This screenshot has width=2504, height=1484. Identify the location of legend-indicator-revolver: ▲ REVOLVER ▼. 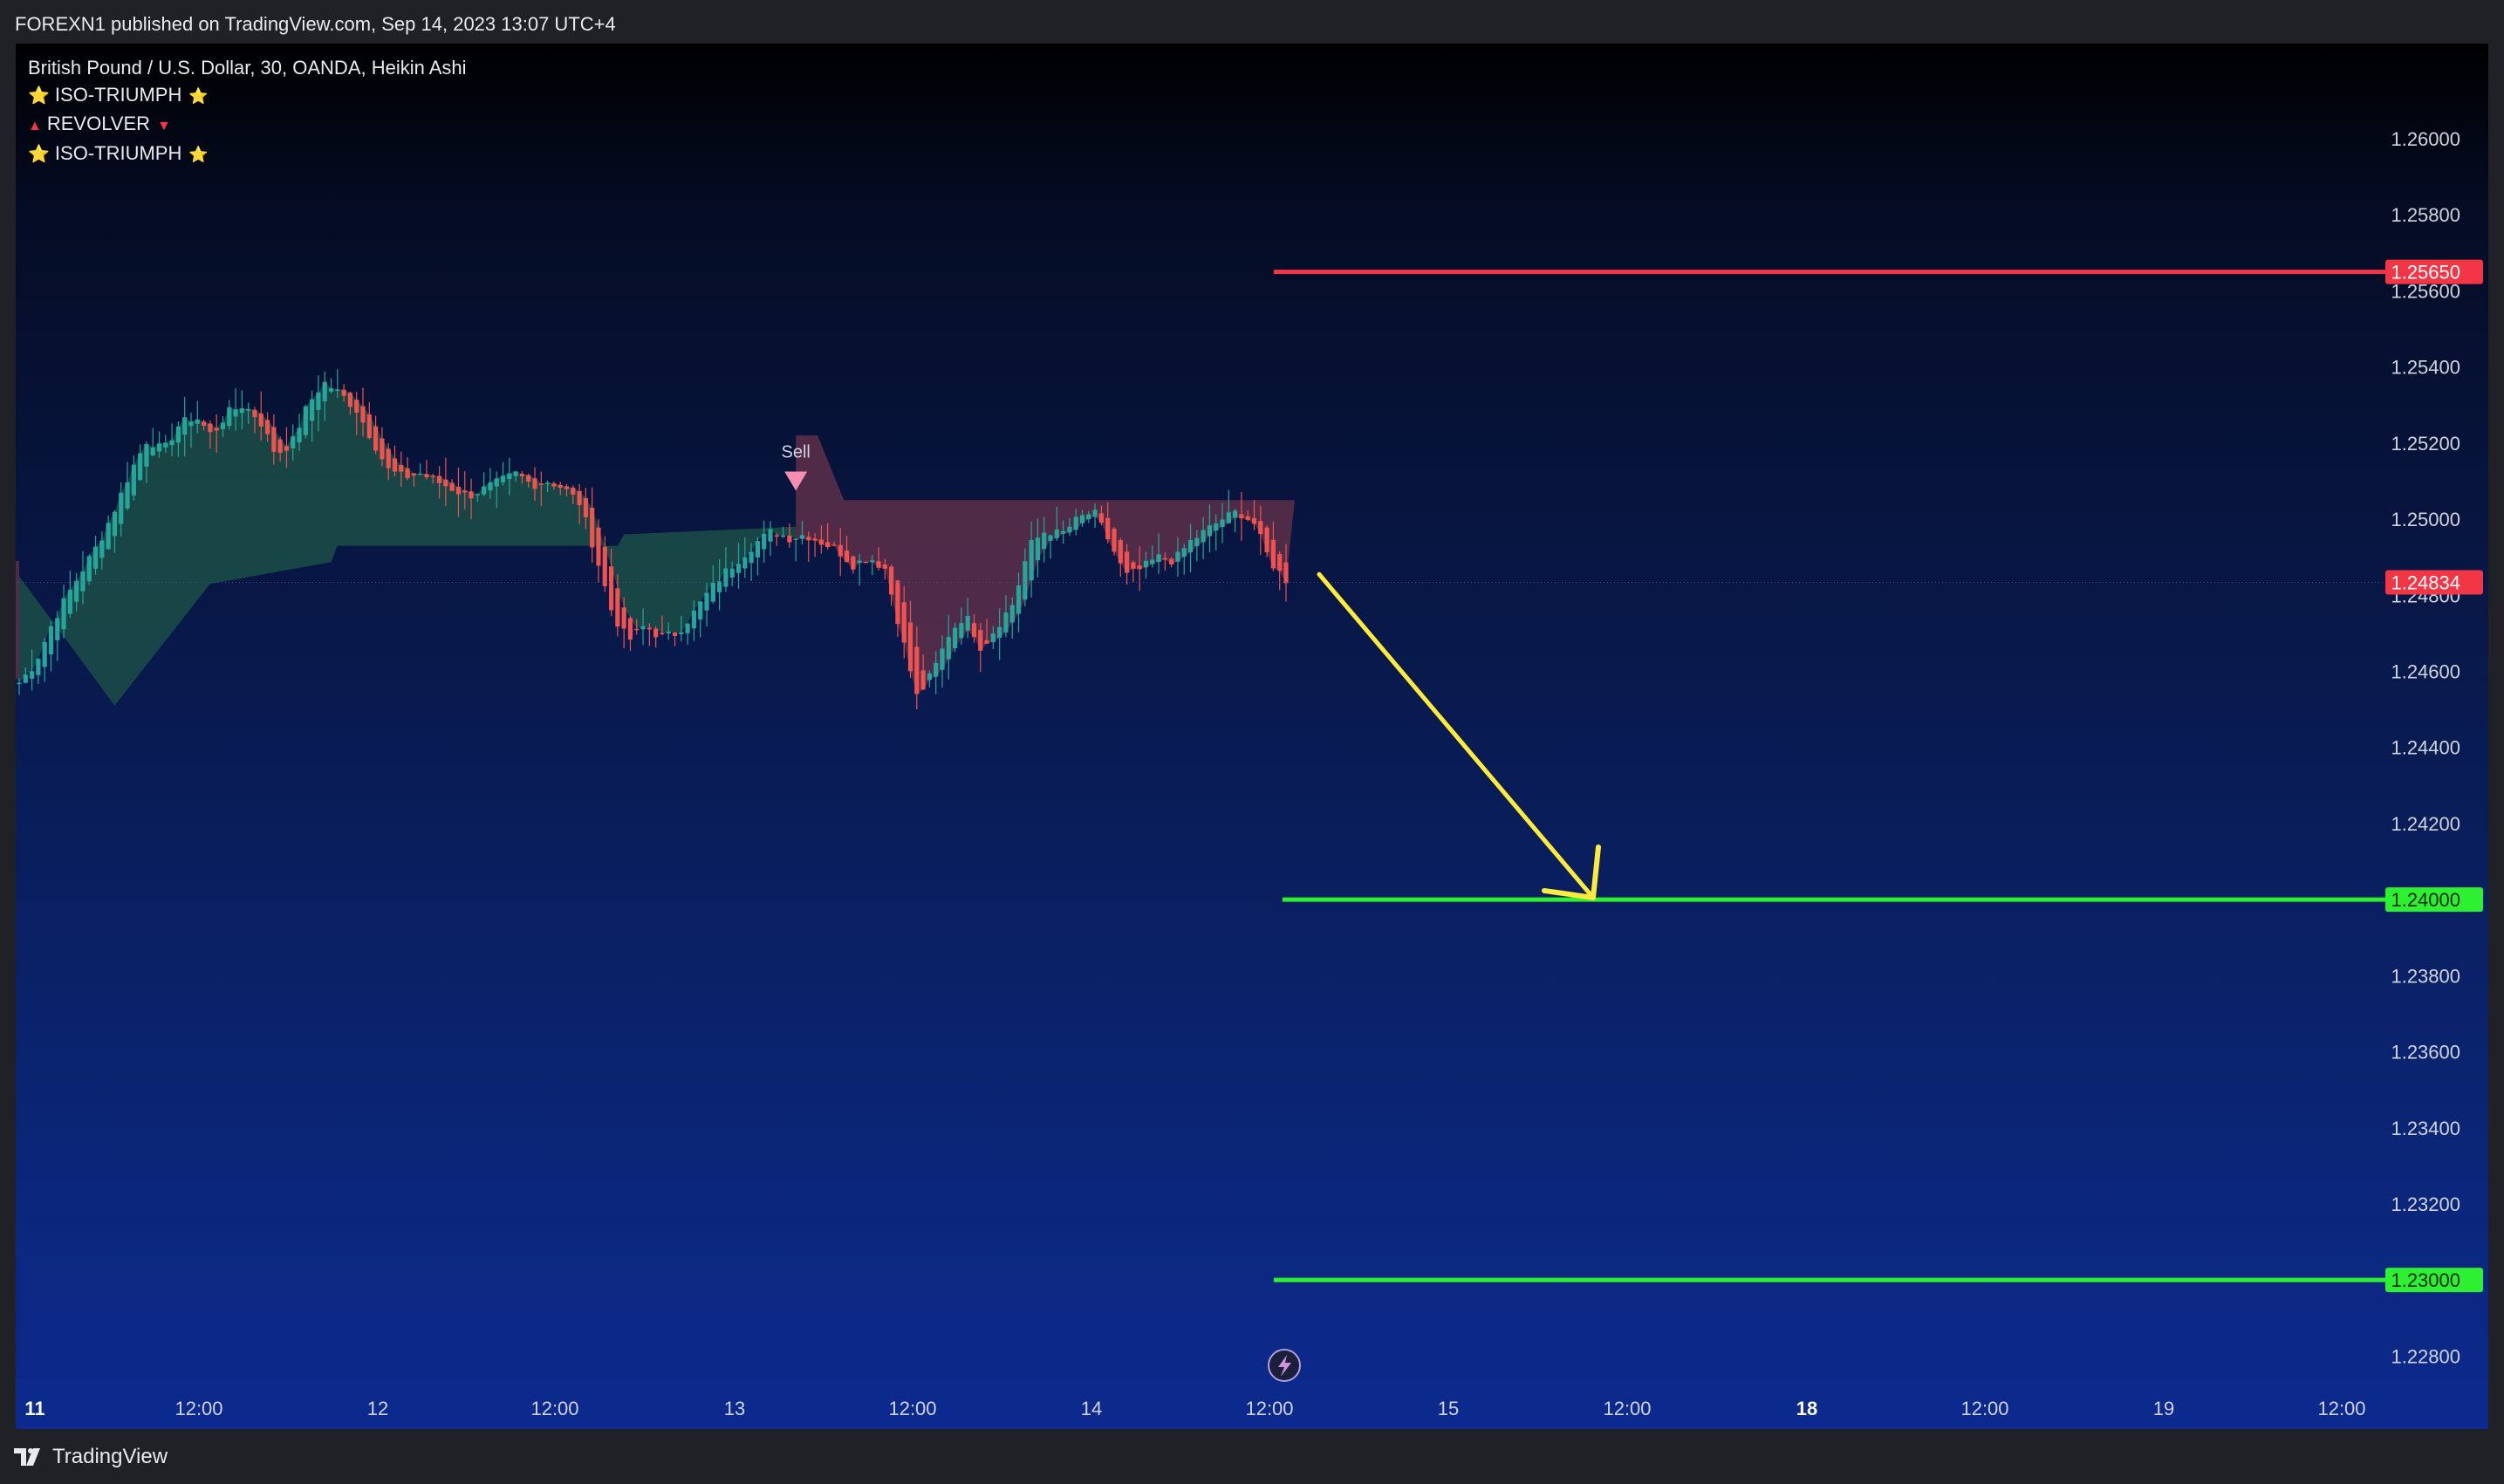
(247, 125).